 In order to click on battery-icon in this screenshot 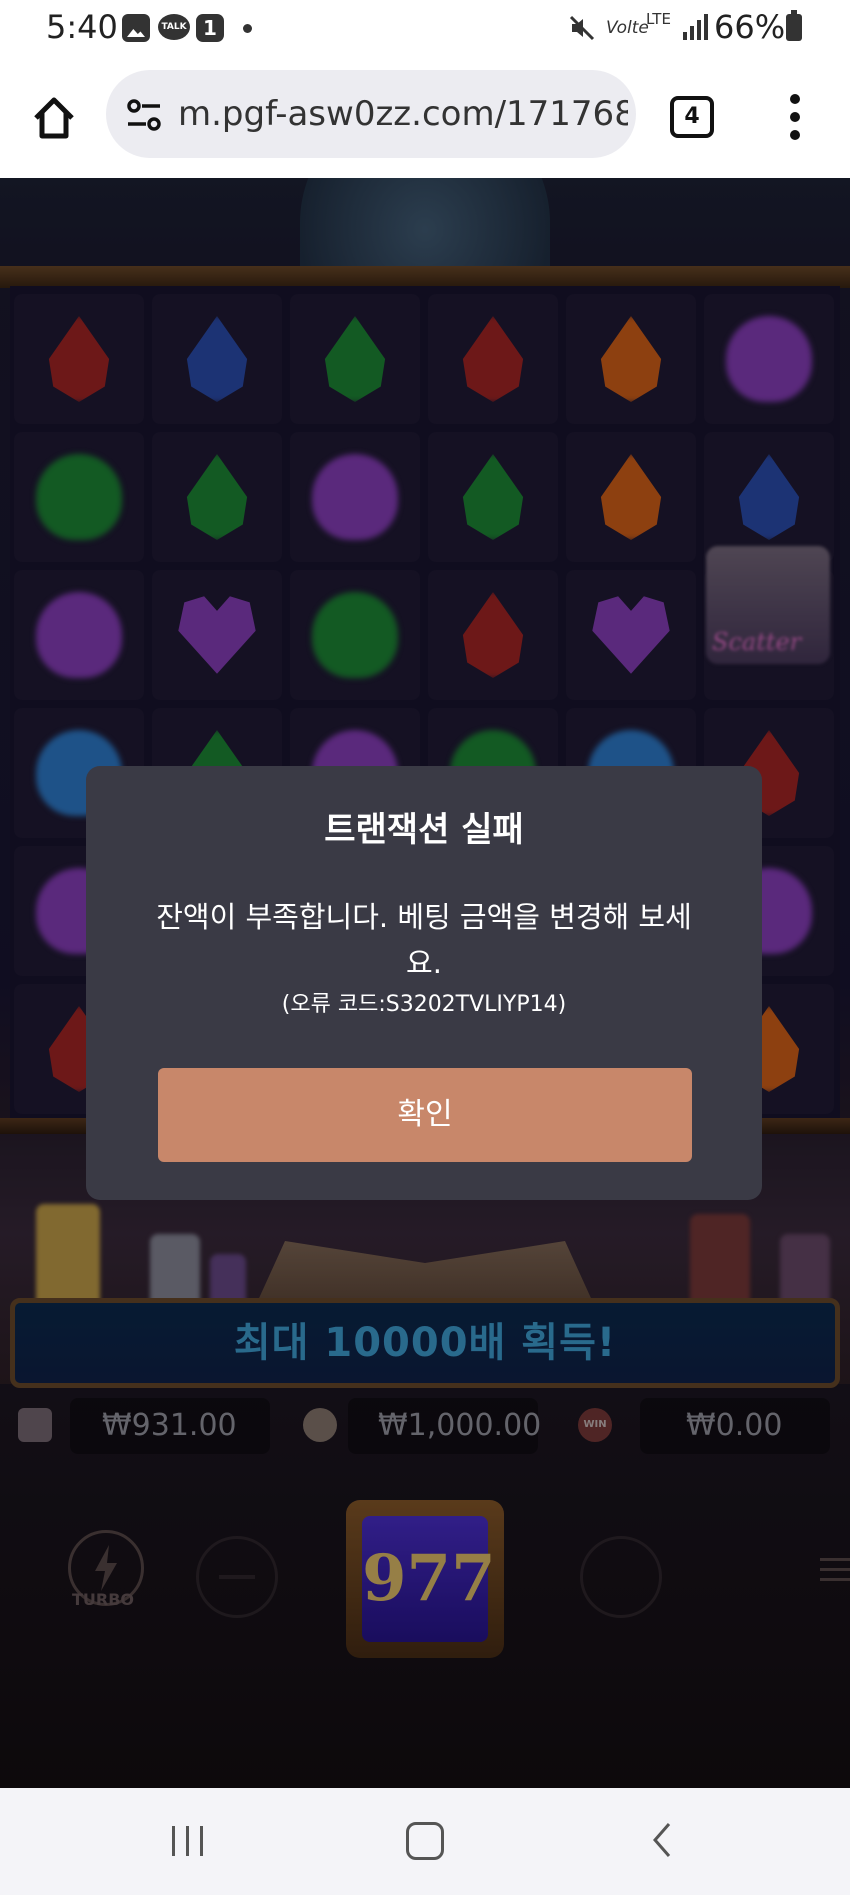, I will do `click(794, 25)`.